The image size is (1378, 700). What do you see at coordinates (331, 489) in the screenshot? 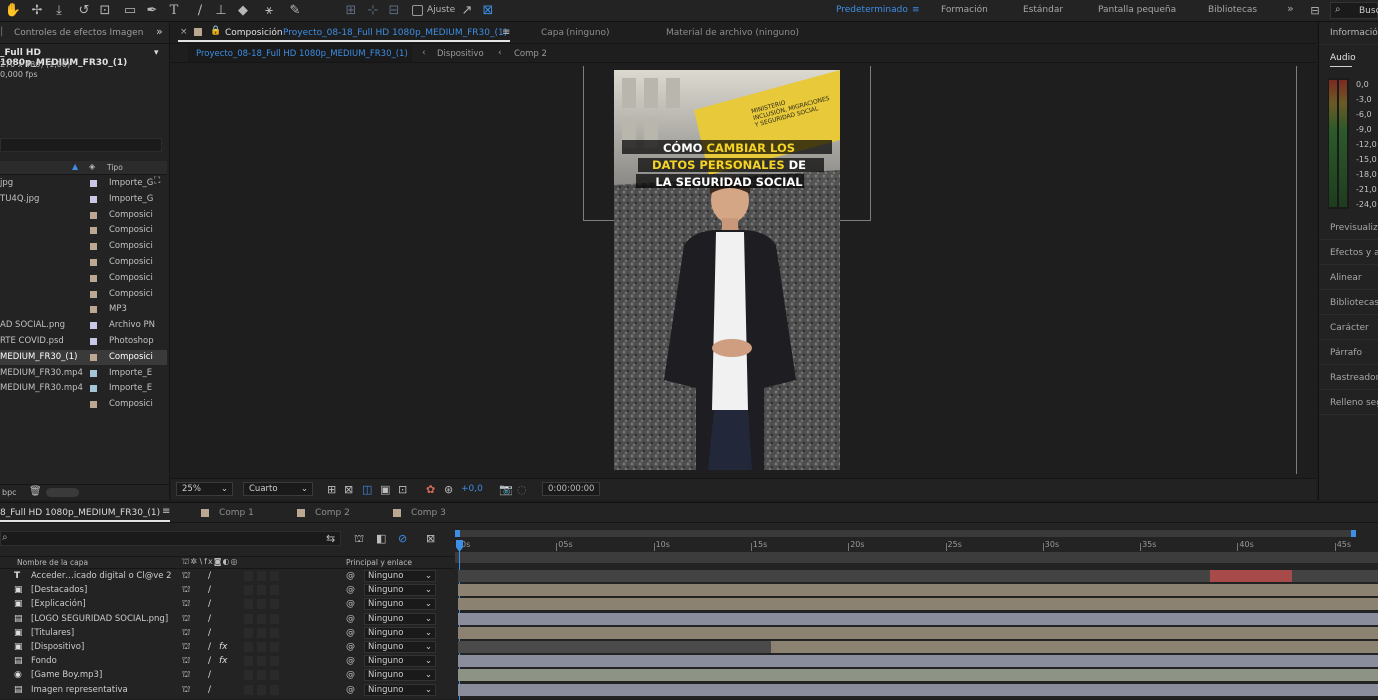
I see `fast-preview-icon: ⊞` at bounding box center [331, 489].